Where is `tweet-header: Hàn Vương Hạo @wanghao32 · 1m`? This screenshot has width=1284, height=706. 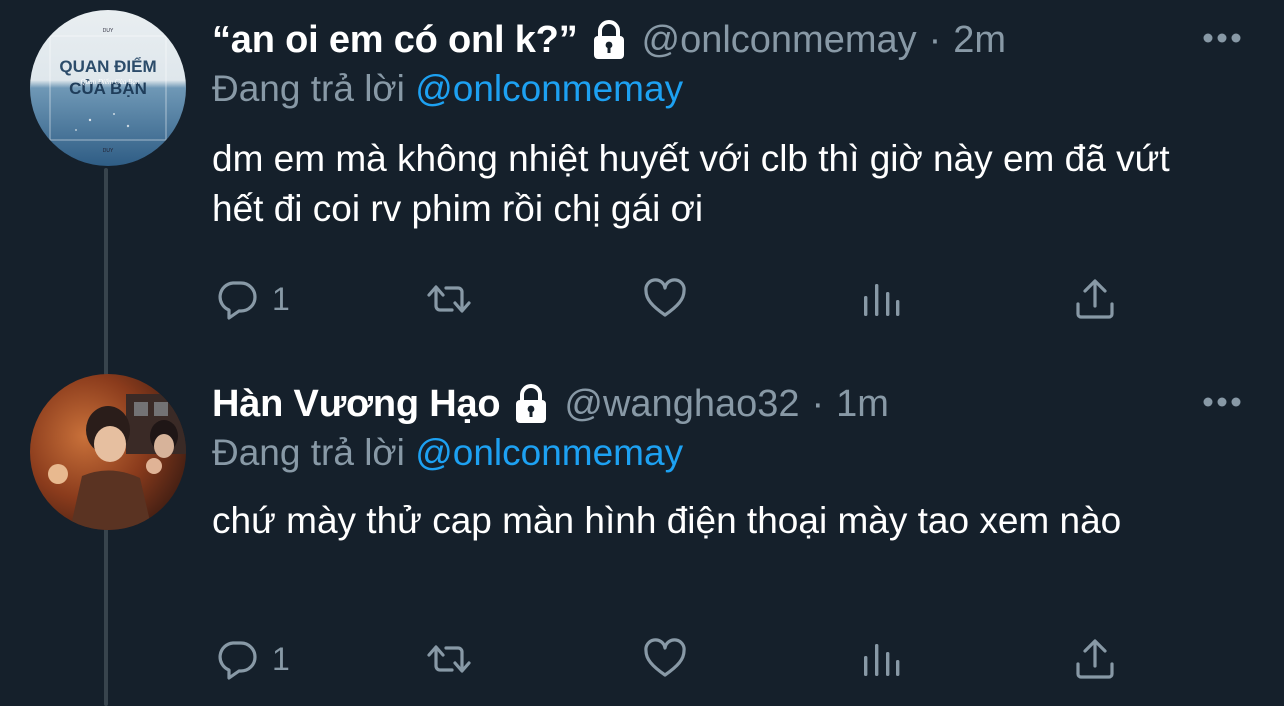
tweet-header: Hàn Vương Hạo @wanghao32 · 1m is located at coordinates (733, 404).